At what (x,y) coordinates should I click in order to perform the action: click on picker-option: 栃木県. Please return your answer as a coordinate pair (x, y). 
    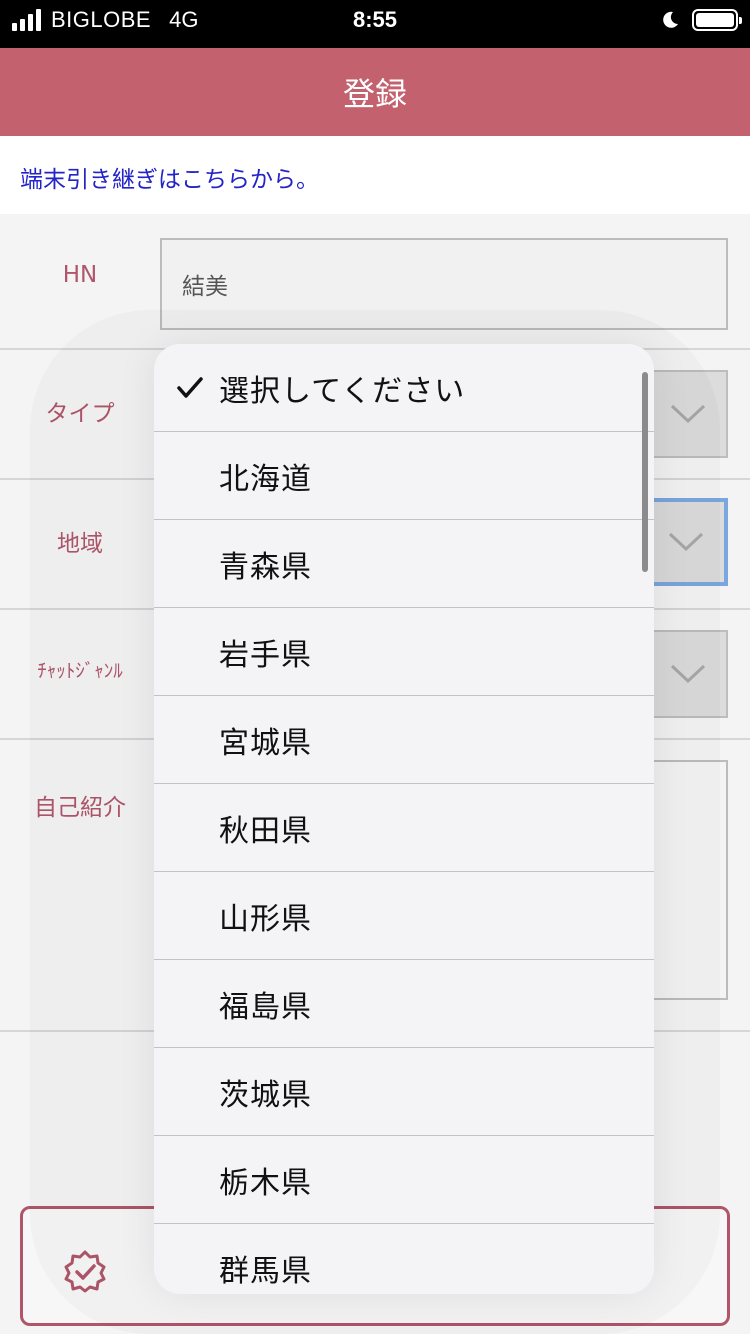
    Looking at the image, I should click on (404, 1180).